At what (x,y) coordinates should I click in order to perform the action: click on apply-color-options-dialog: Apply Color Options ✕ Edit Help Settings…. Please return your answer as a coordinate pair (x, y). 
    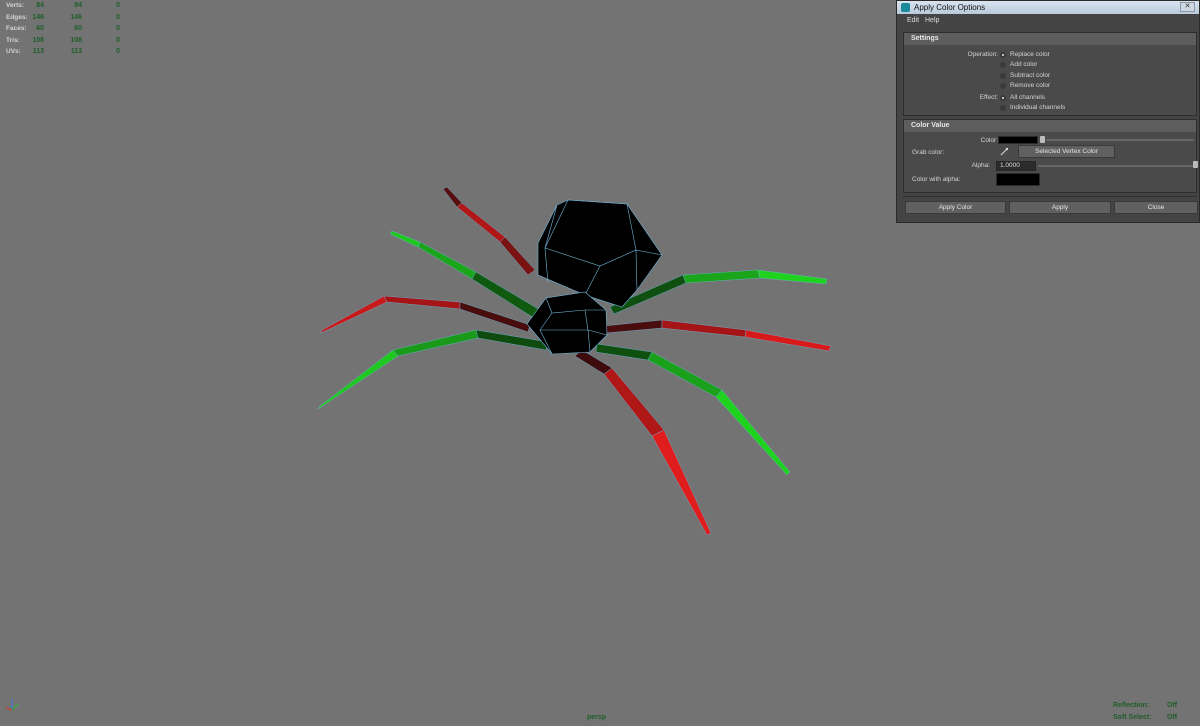
    Looking at the image, I should click on (1048, 111).